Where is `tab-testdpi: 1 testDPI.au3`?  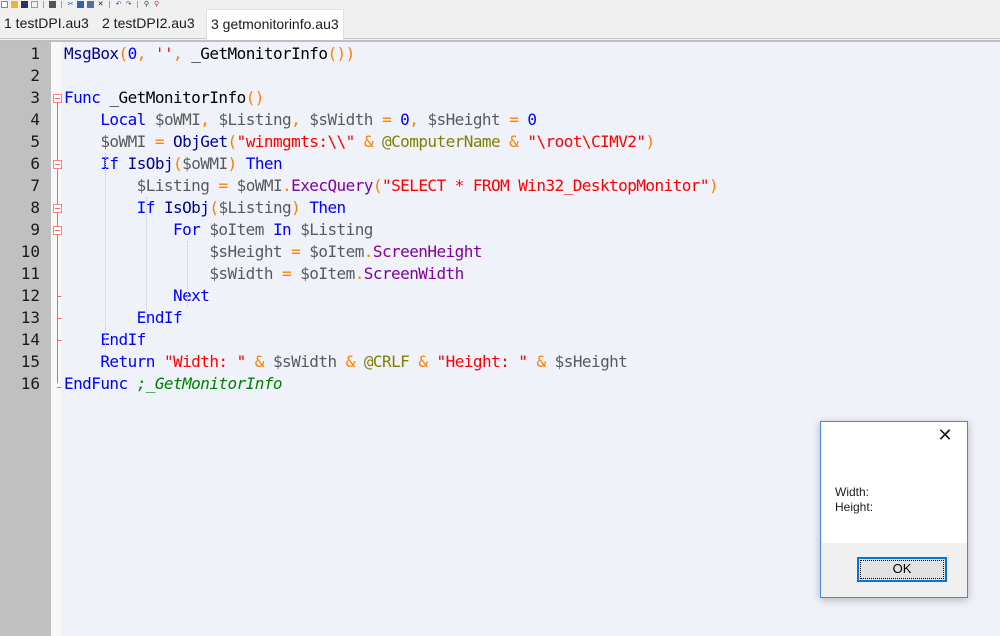 tab-testdpi: 1 testDPI.au3 is located at coordinates (46, 24).